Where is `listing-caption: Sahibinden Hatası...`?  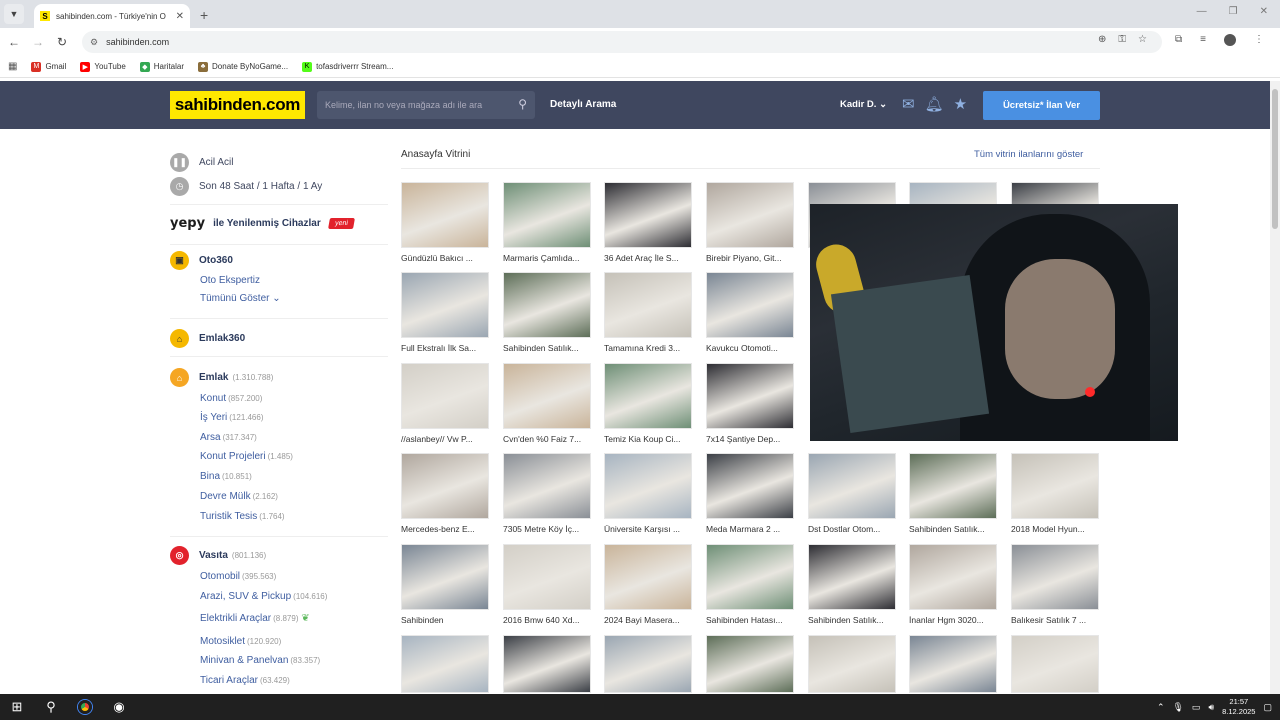
listing-caption: Sahibinden Hatası... is located at coordinates (750, 620).